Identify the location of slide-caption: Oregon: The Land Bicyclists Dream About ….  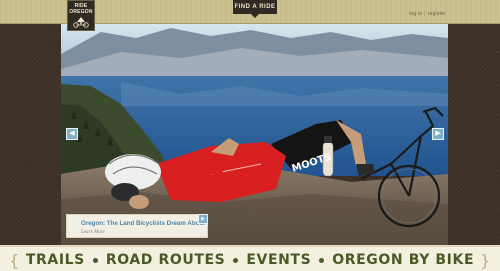
(137, 226).